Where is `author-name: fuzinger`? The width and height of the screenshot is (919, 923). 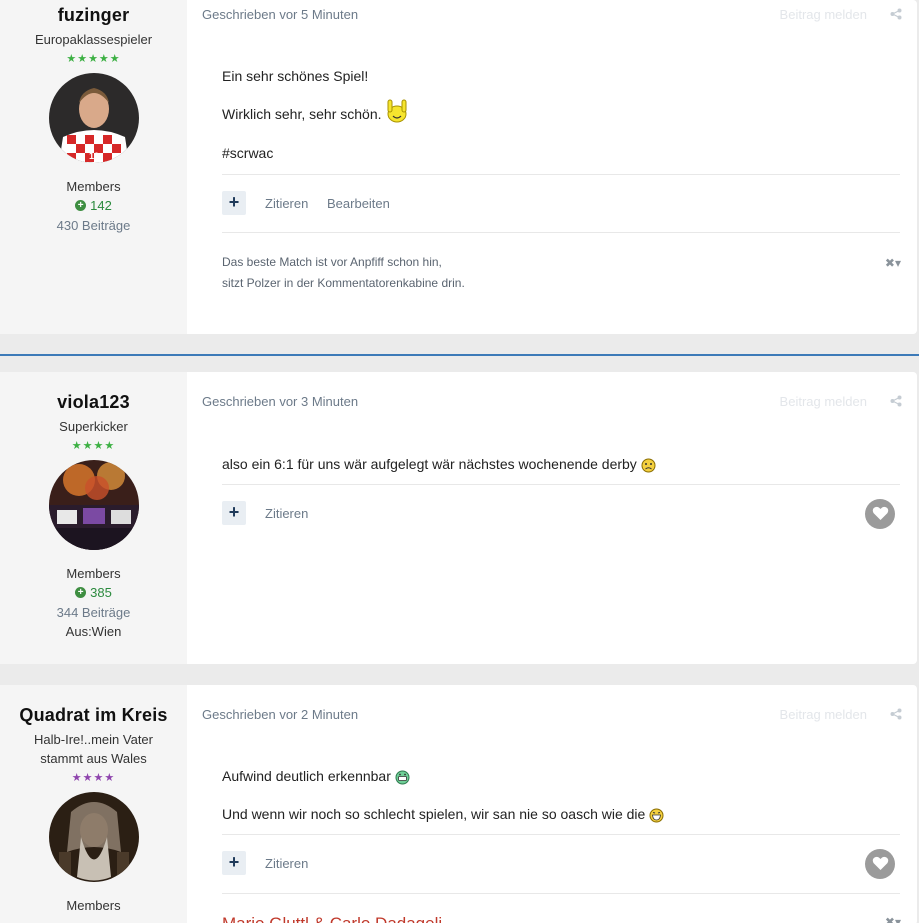
author-name: fuzinger is located at coordinates (93, 15).